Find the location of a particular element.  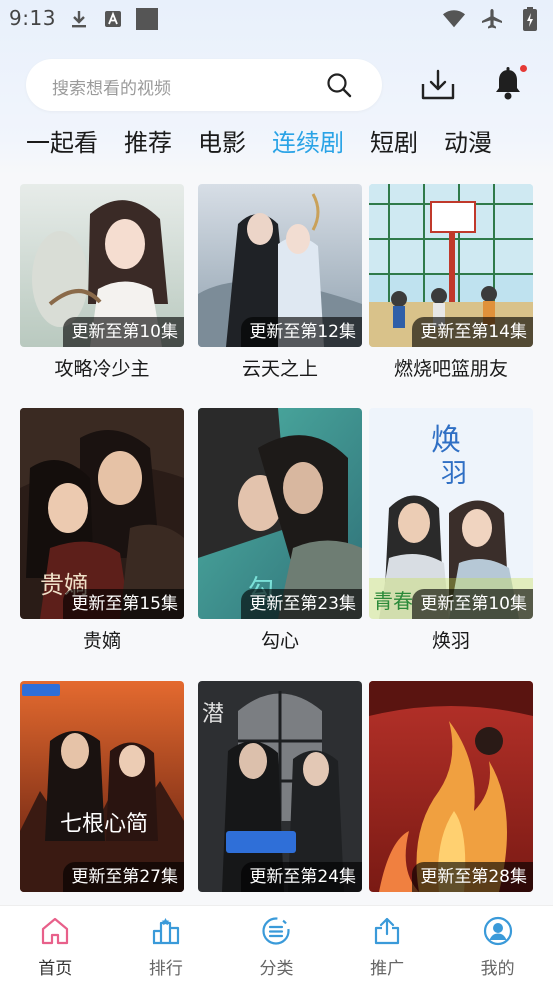

nav-label: 我的 is located at coordinates (497, 969).